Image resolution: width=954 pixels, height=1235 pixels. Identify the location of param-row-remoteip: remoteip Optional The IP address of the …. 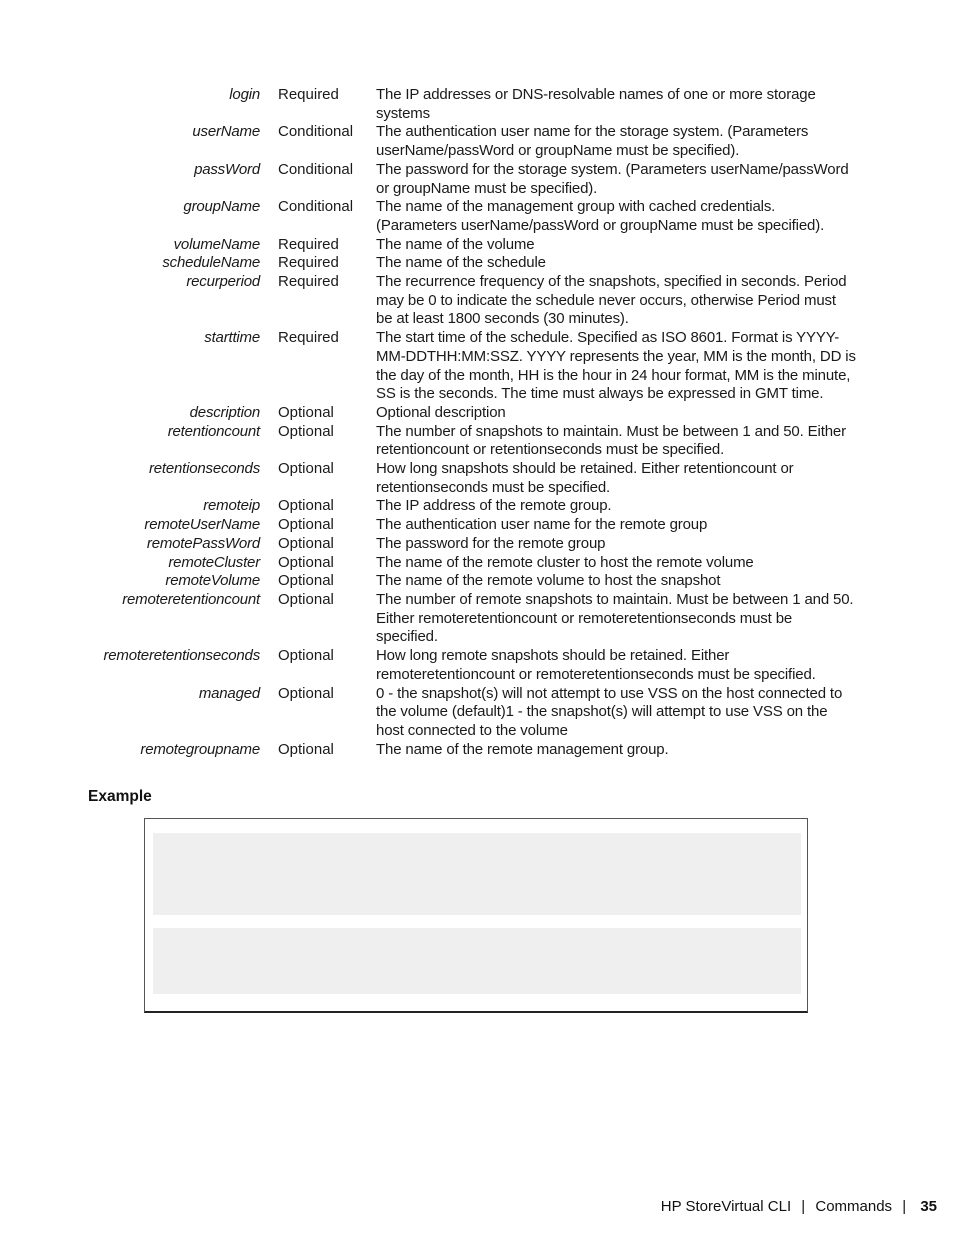
(477, 506).